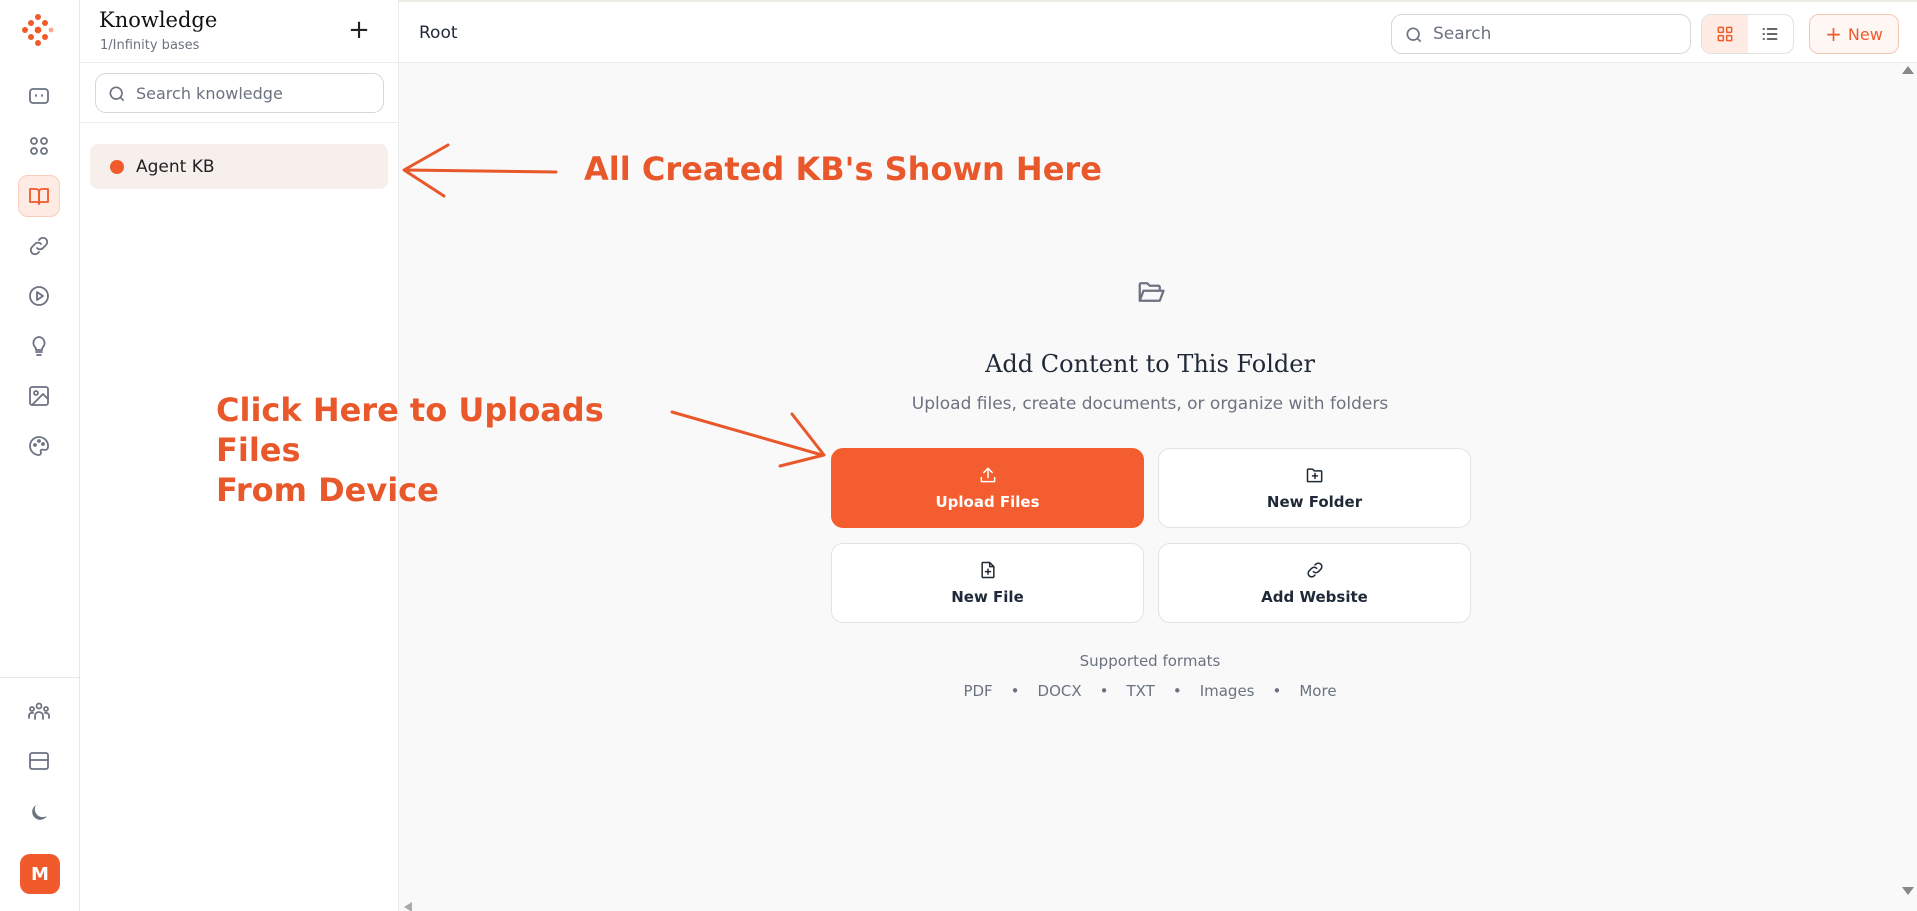 This screenshot has height=911, width=1917. I want to click on add-website-label: Add Website, so click(1314, 597).